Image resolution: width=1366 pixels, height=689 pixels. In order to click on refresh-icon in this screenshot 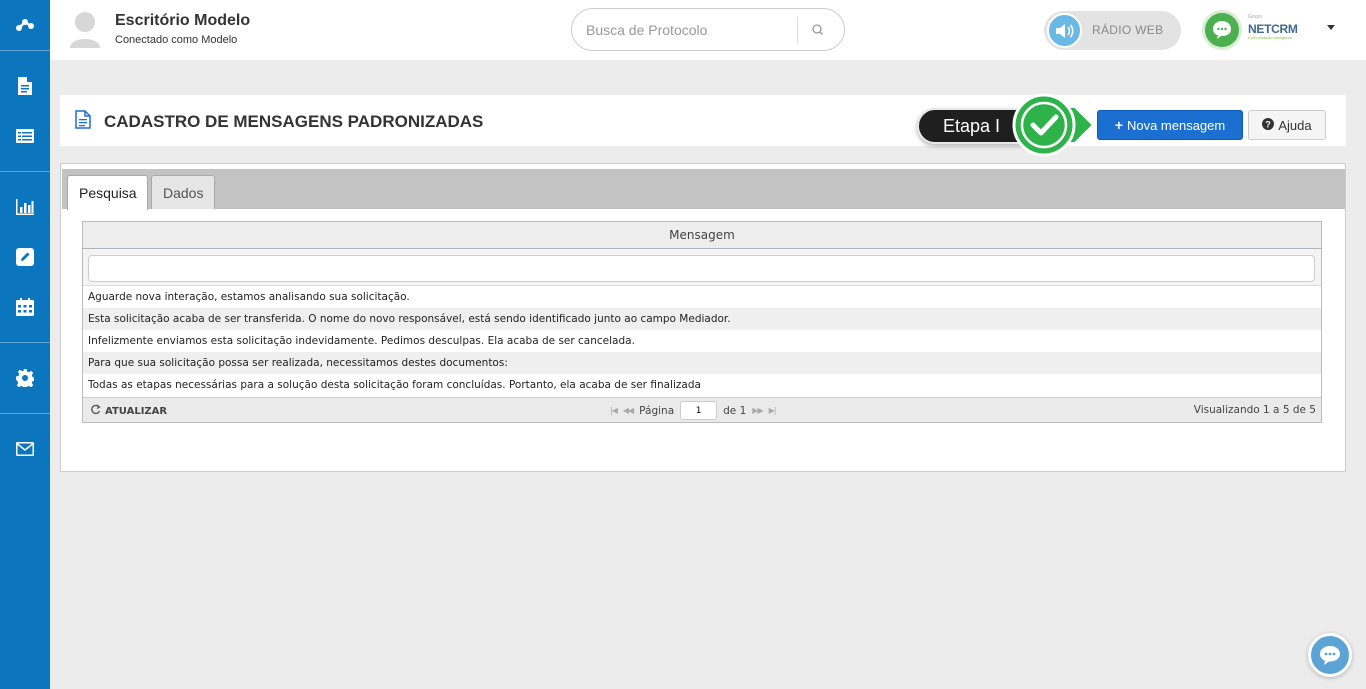, I will do `click(95, 411)`.